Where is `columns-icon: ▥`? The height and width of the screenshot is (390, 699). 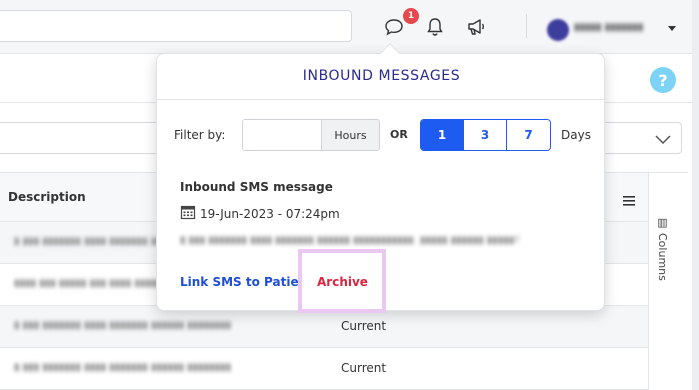 columns-icon: ▥ is located at coordinates (662, 222).